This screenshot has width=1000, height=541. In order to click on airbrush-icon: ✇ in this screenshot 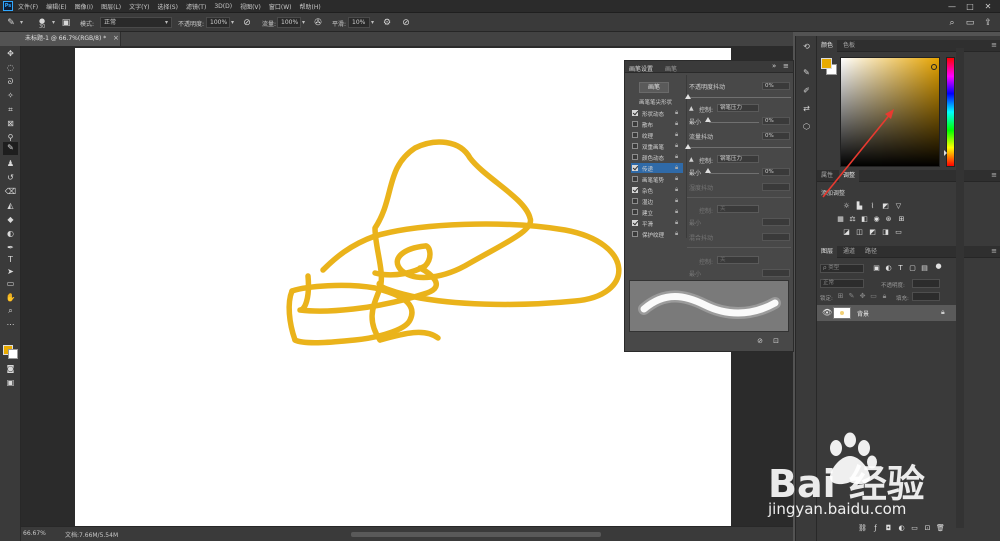, I will do `click(318, 23)`.